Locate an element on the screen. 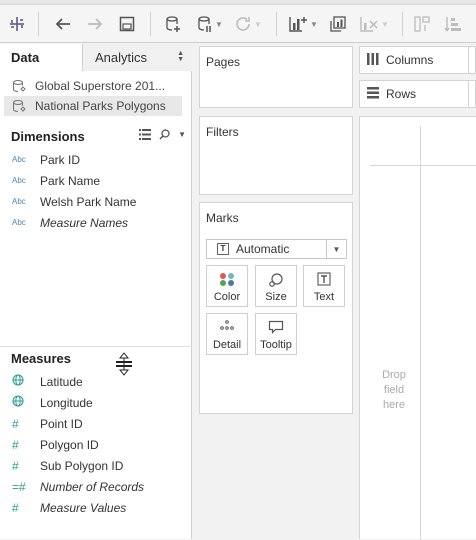  duplicate-sheet-icon is located at coordinates (338, 24).